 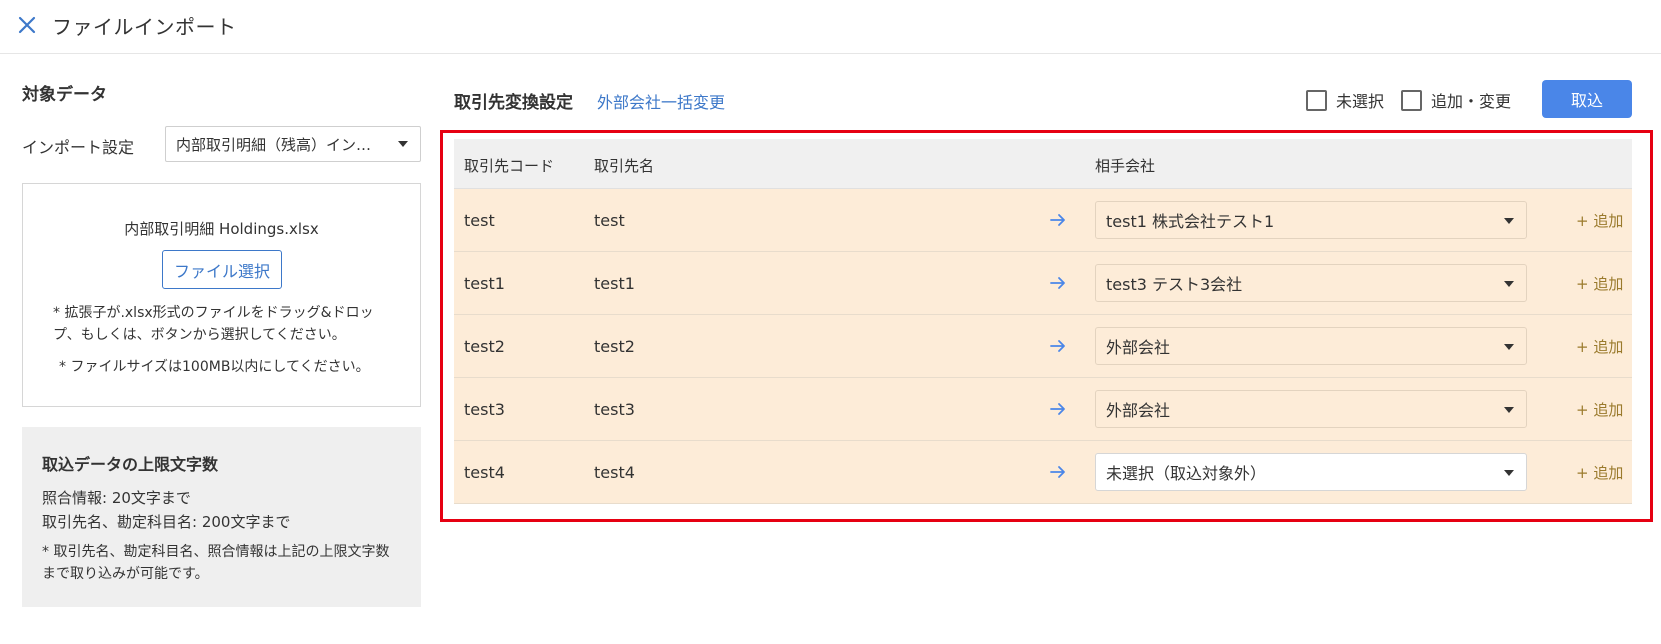 What do you see at coordinates (130, 464) in the screenshot?
I see `char-limit-title: 取込データの上限文字数` at bounding box center [130, 464].